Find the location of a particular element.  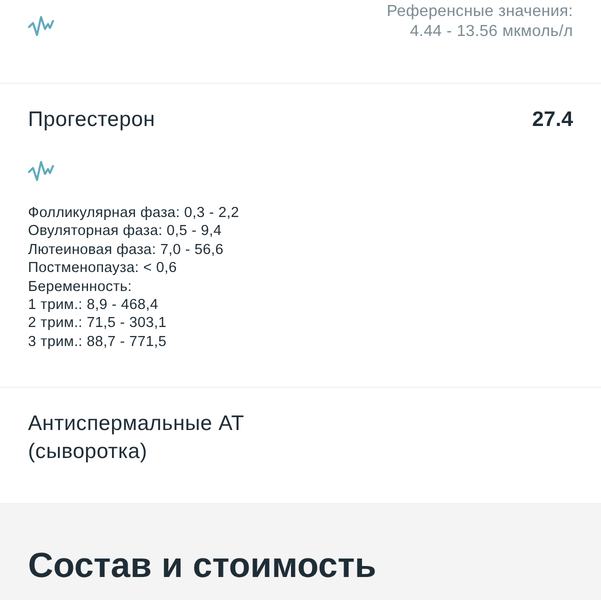

test-name: Антиспермальные АТ (сыворотка) is located at coordinates (136, 438).